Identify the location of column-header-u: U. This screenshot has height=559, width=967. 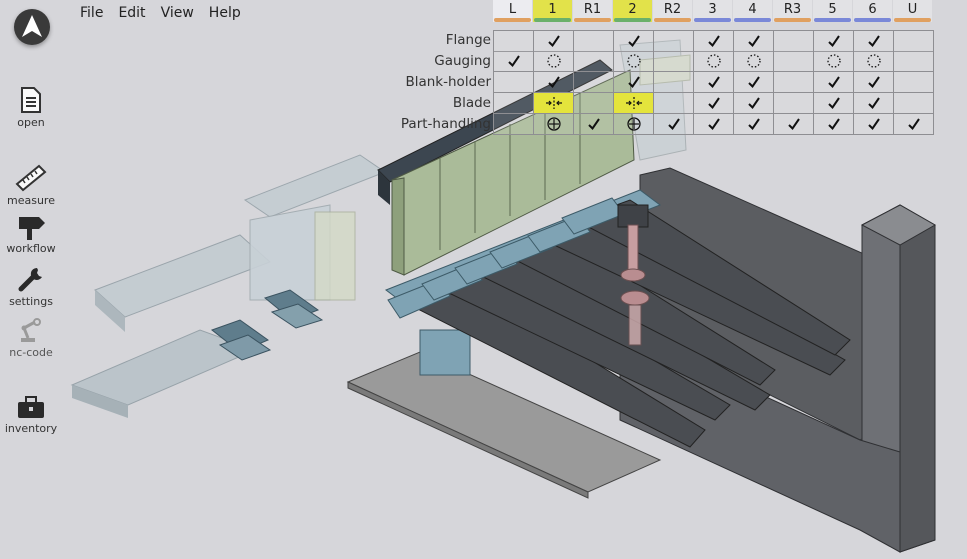
(912, 11).